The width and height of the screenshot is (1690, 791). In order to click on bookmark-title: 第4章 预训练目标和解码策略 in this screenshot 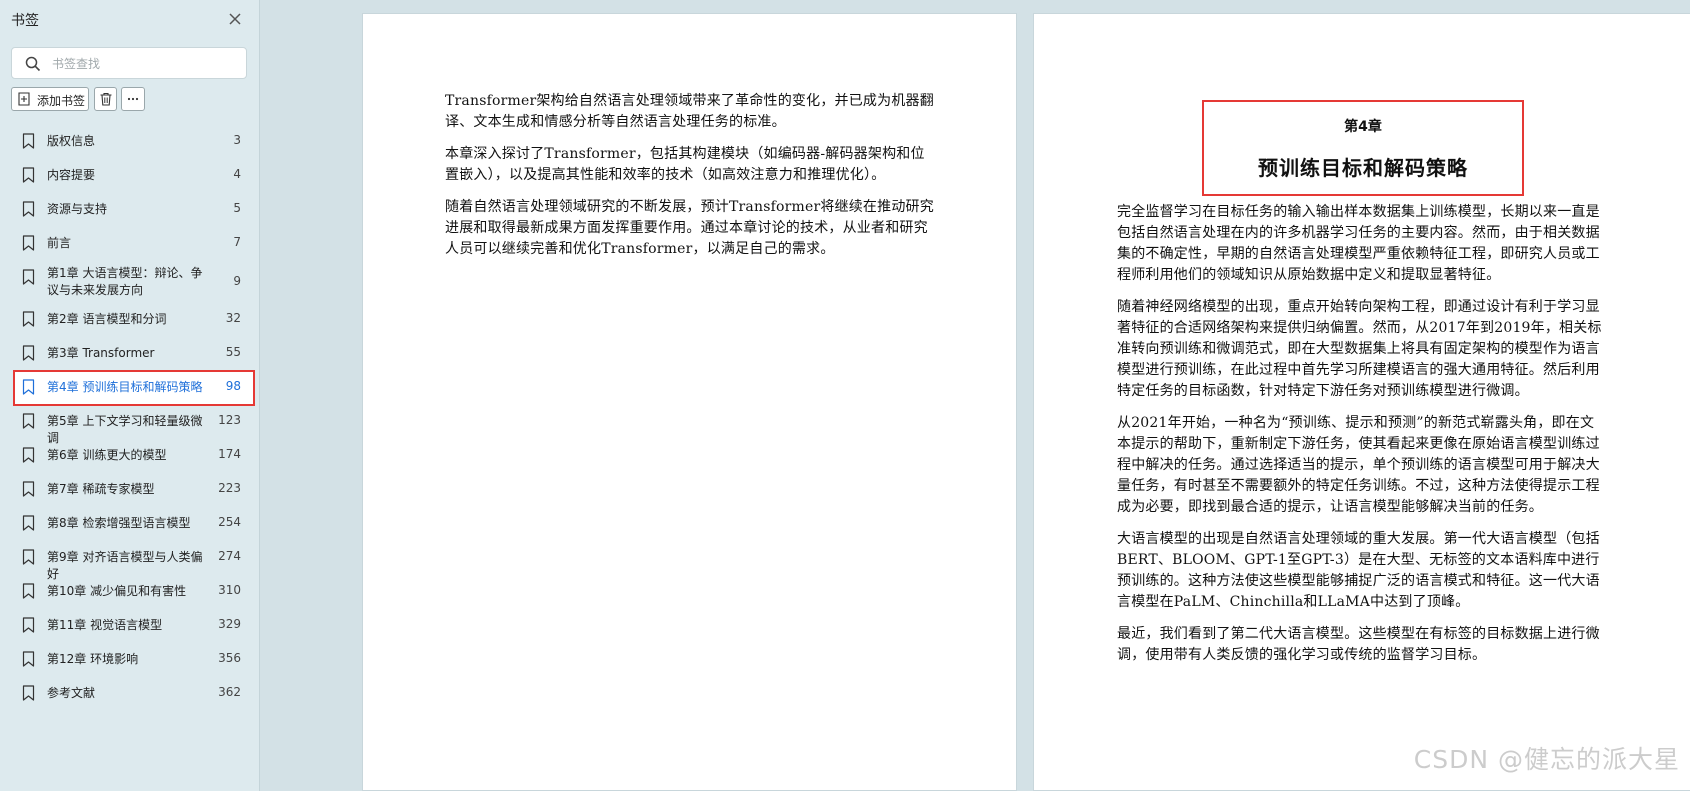, I will do `click(125, 387)`.